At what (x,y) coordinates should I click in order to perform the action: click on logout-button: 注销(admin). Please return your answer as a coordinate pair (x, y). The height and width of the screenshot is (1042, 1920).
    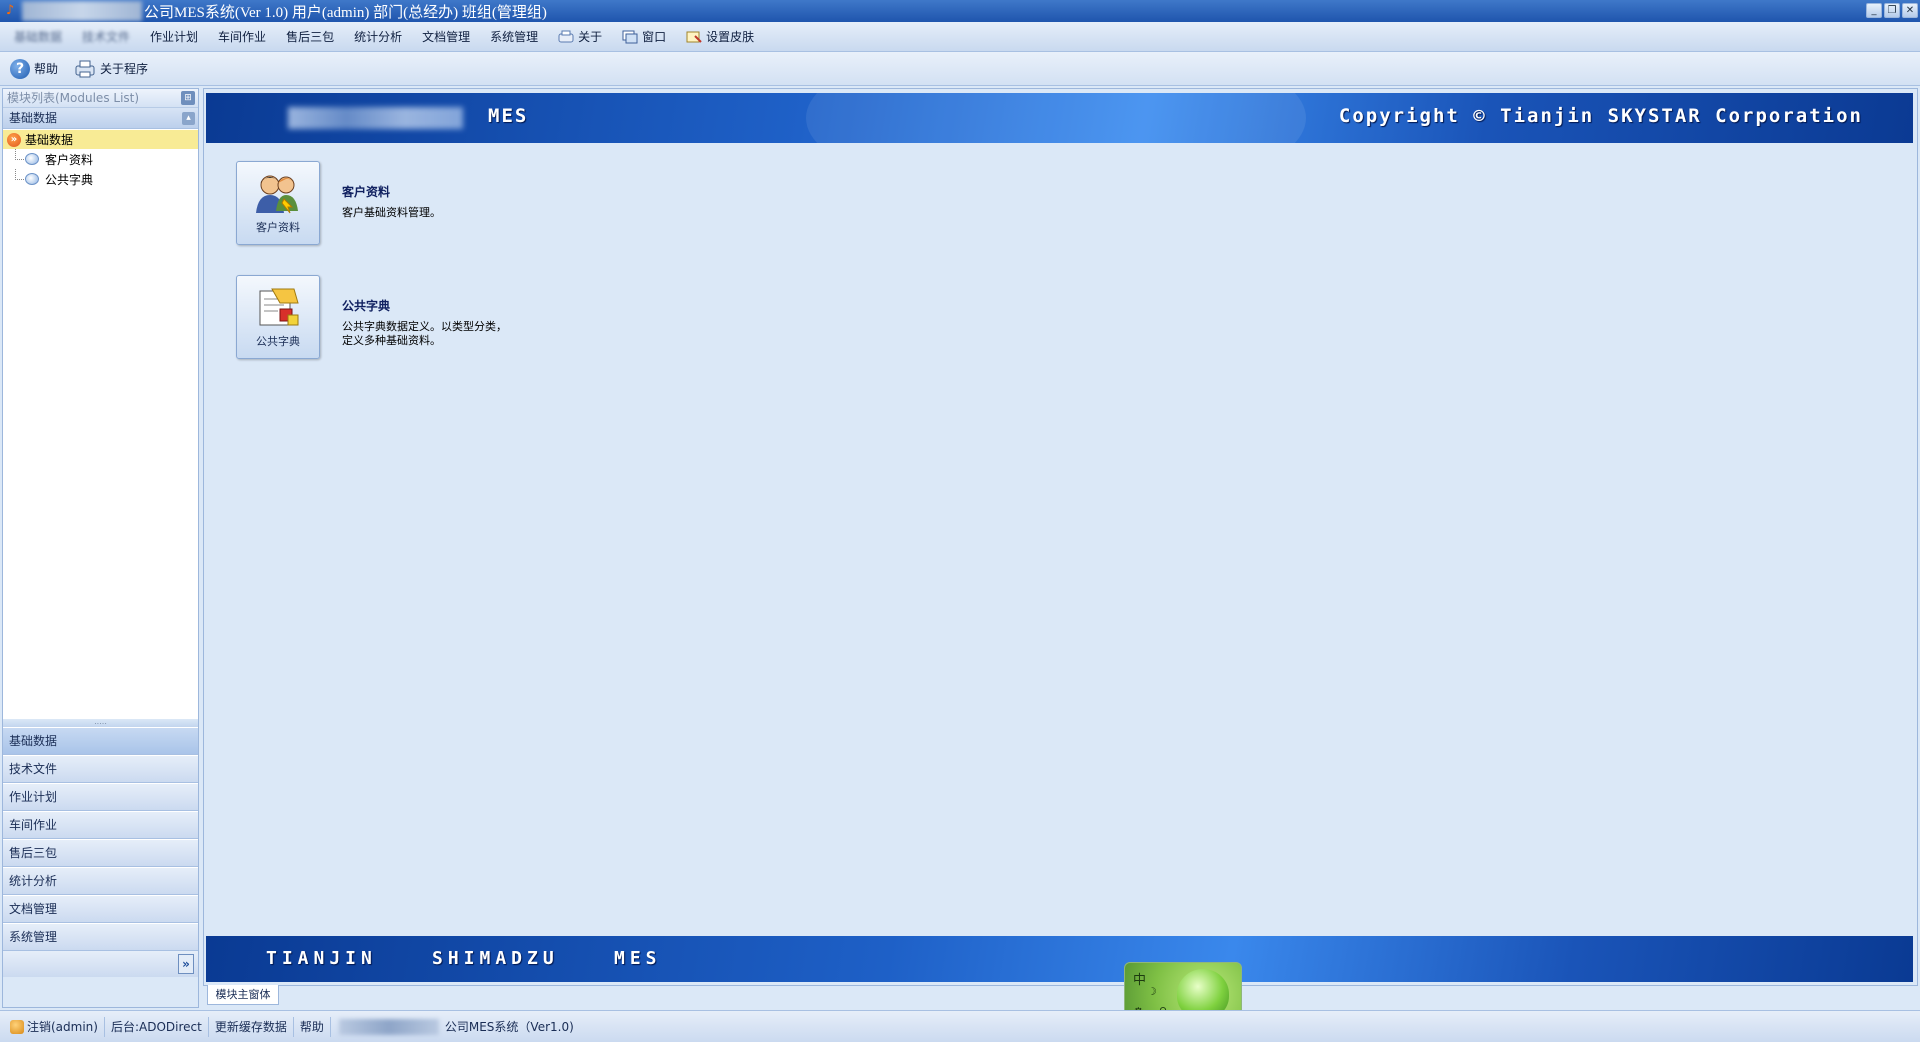
    Looking at the image, I should click on (54, 1026).